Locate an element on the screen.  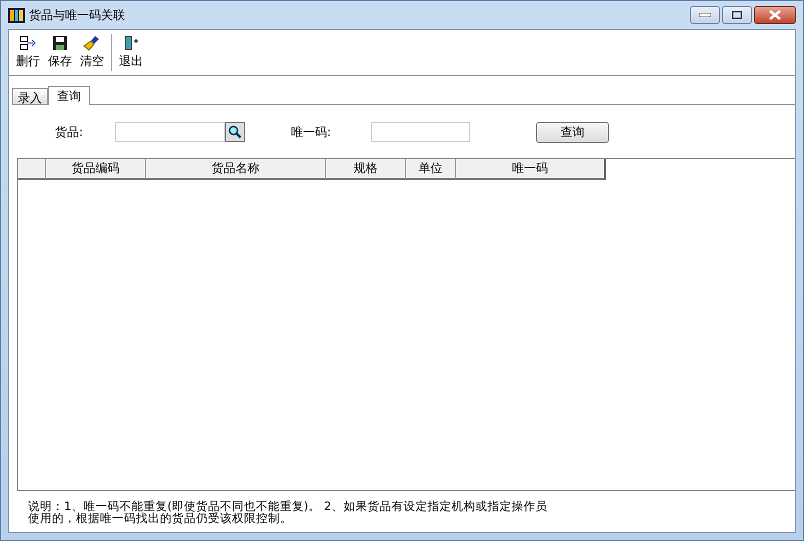
minimize-button is located at coordinates (705, 15).